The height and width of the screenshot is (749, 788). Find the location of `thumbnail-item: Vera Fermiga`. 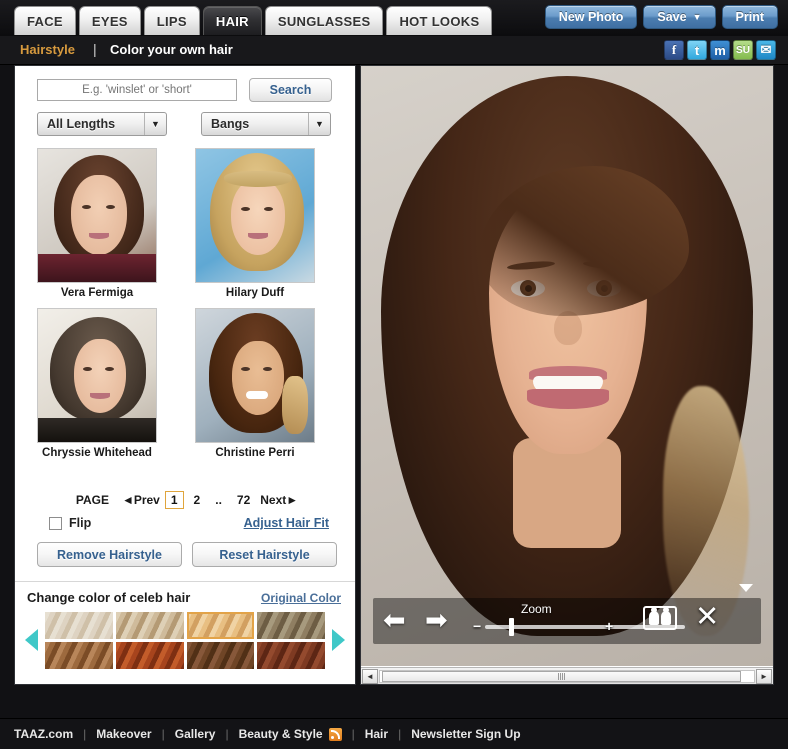

thumbnail-item: Vera Fermiga is located at coordinates (97, 223).